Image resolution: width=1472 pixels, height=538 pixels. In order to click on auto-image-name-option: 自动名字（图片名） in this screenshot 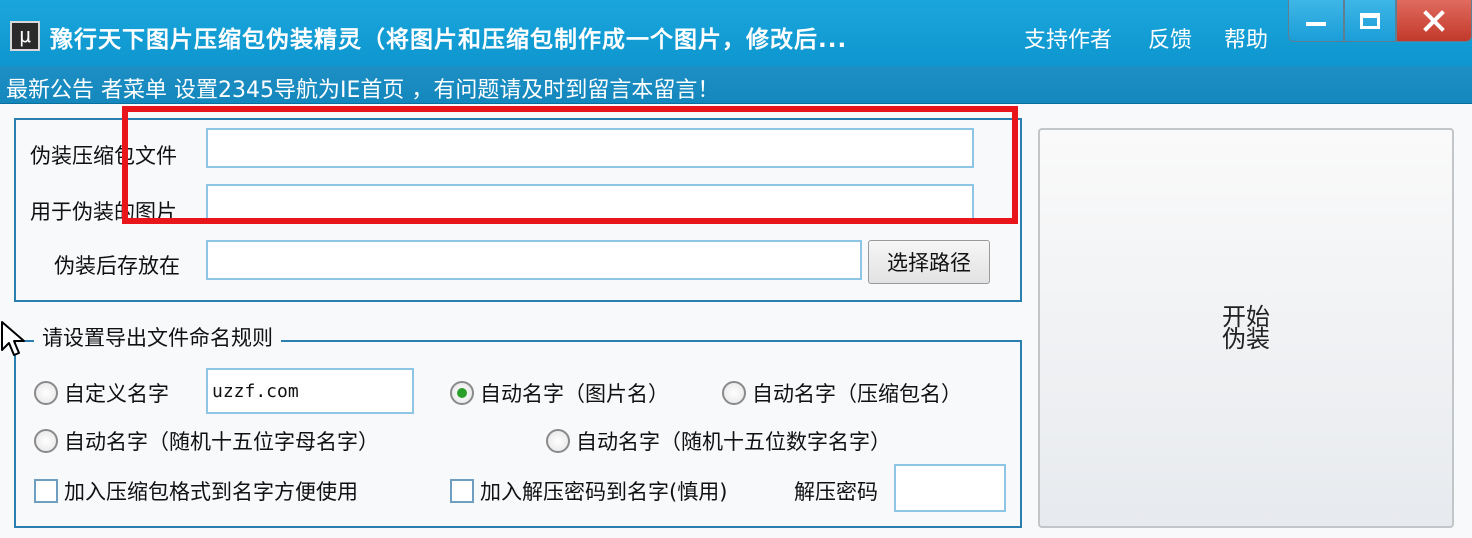, I will do `click(559, 393)`.